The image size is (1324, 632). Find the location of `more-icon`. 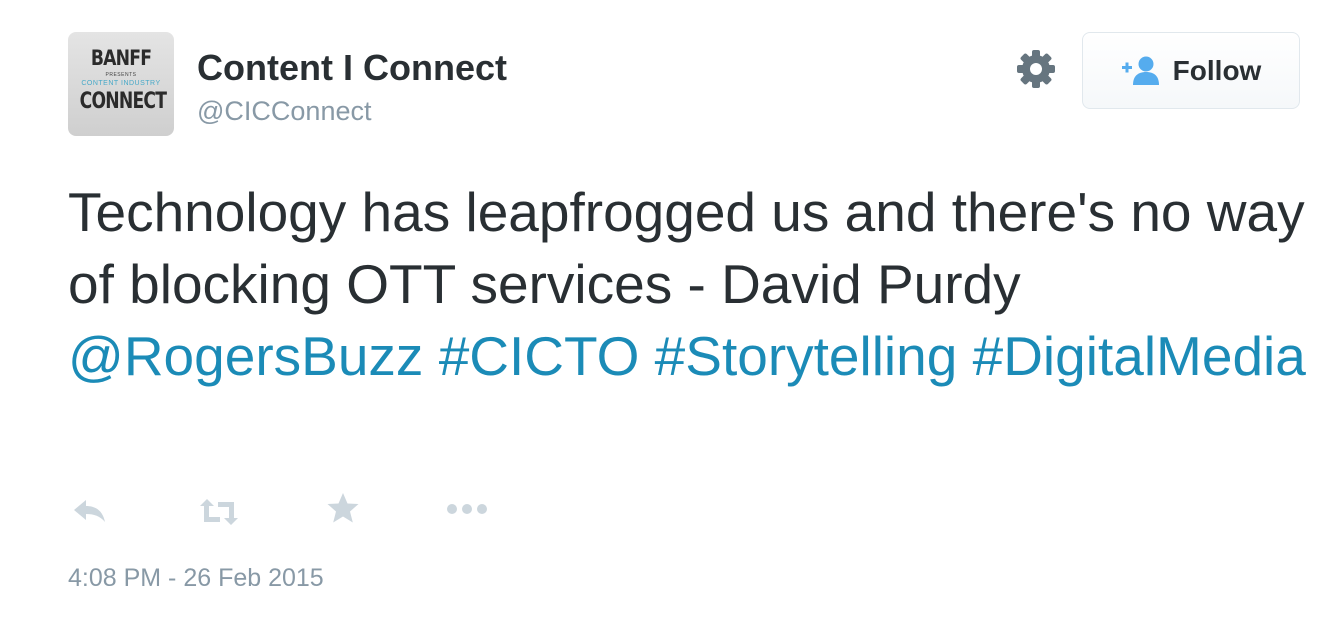

more-icon is located at coordinates (467, 511).